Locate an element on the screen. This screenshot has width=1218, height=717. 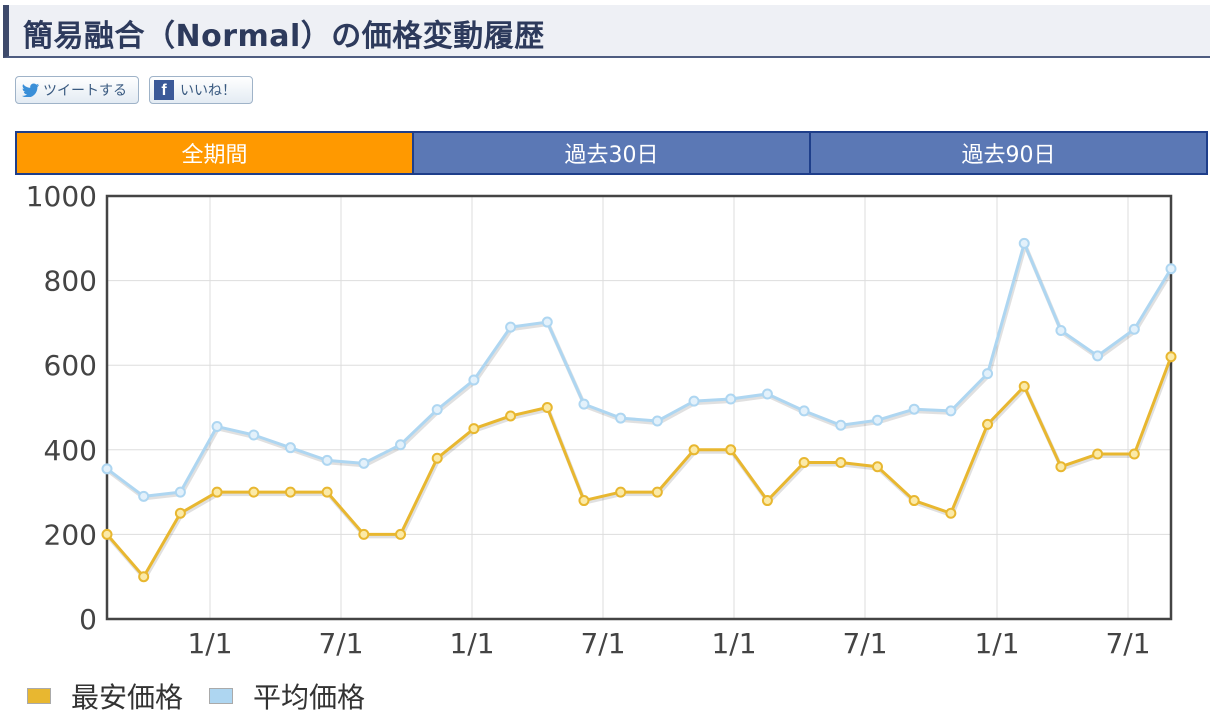
legend-label-avg-price: 平均価格 is located at coordinates (309, 697).